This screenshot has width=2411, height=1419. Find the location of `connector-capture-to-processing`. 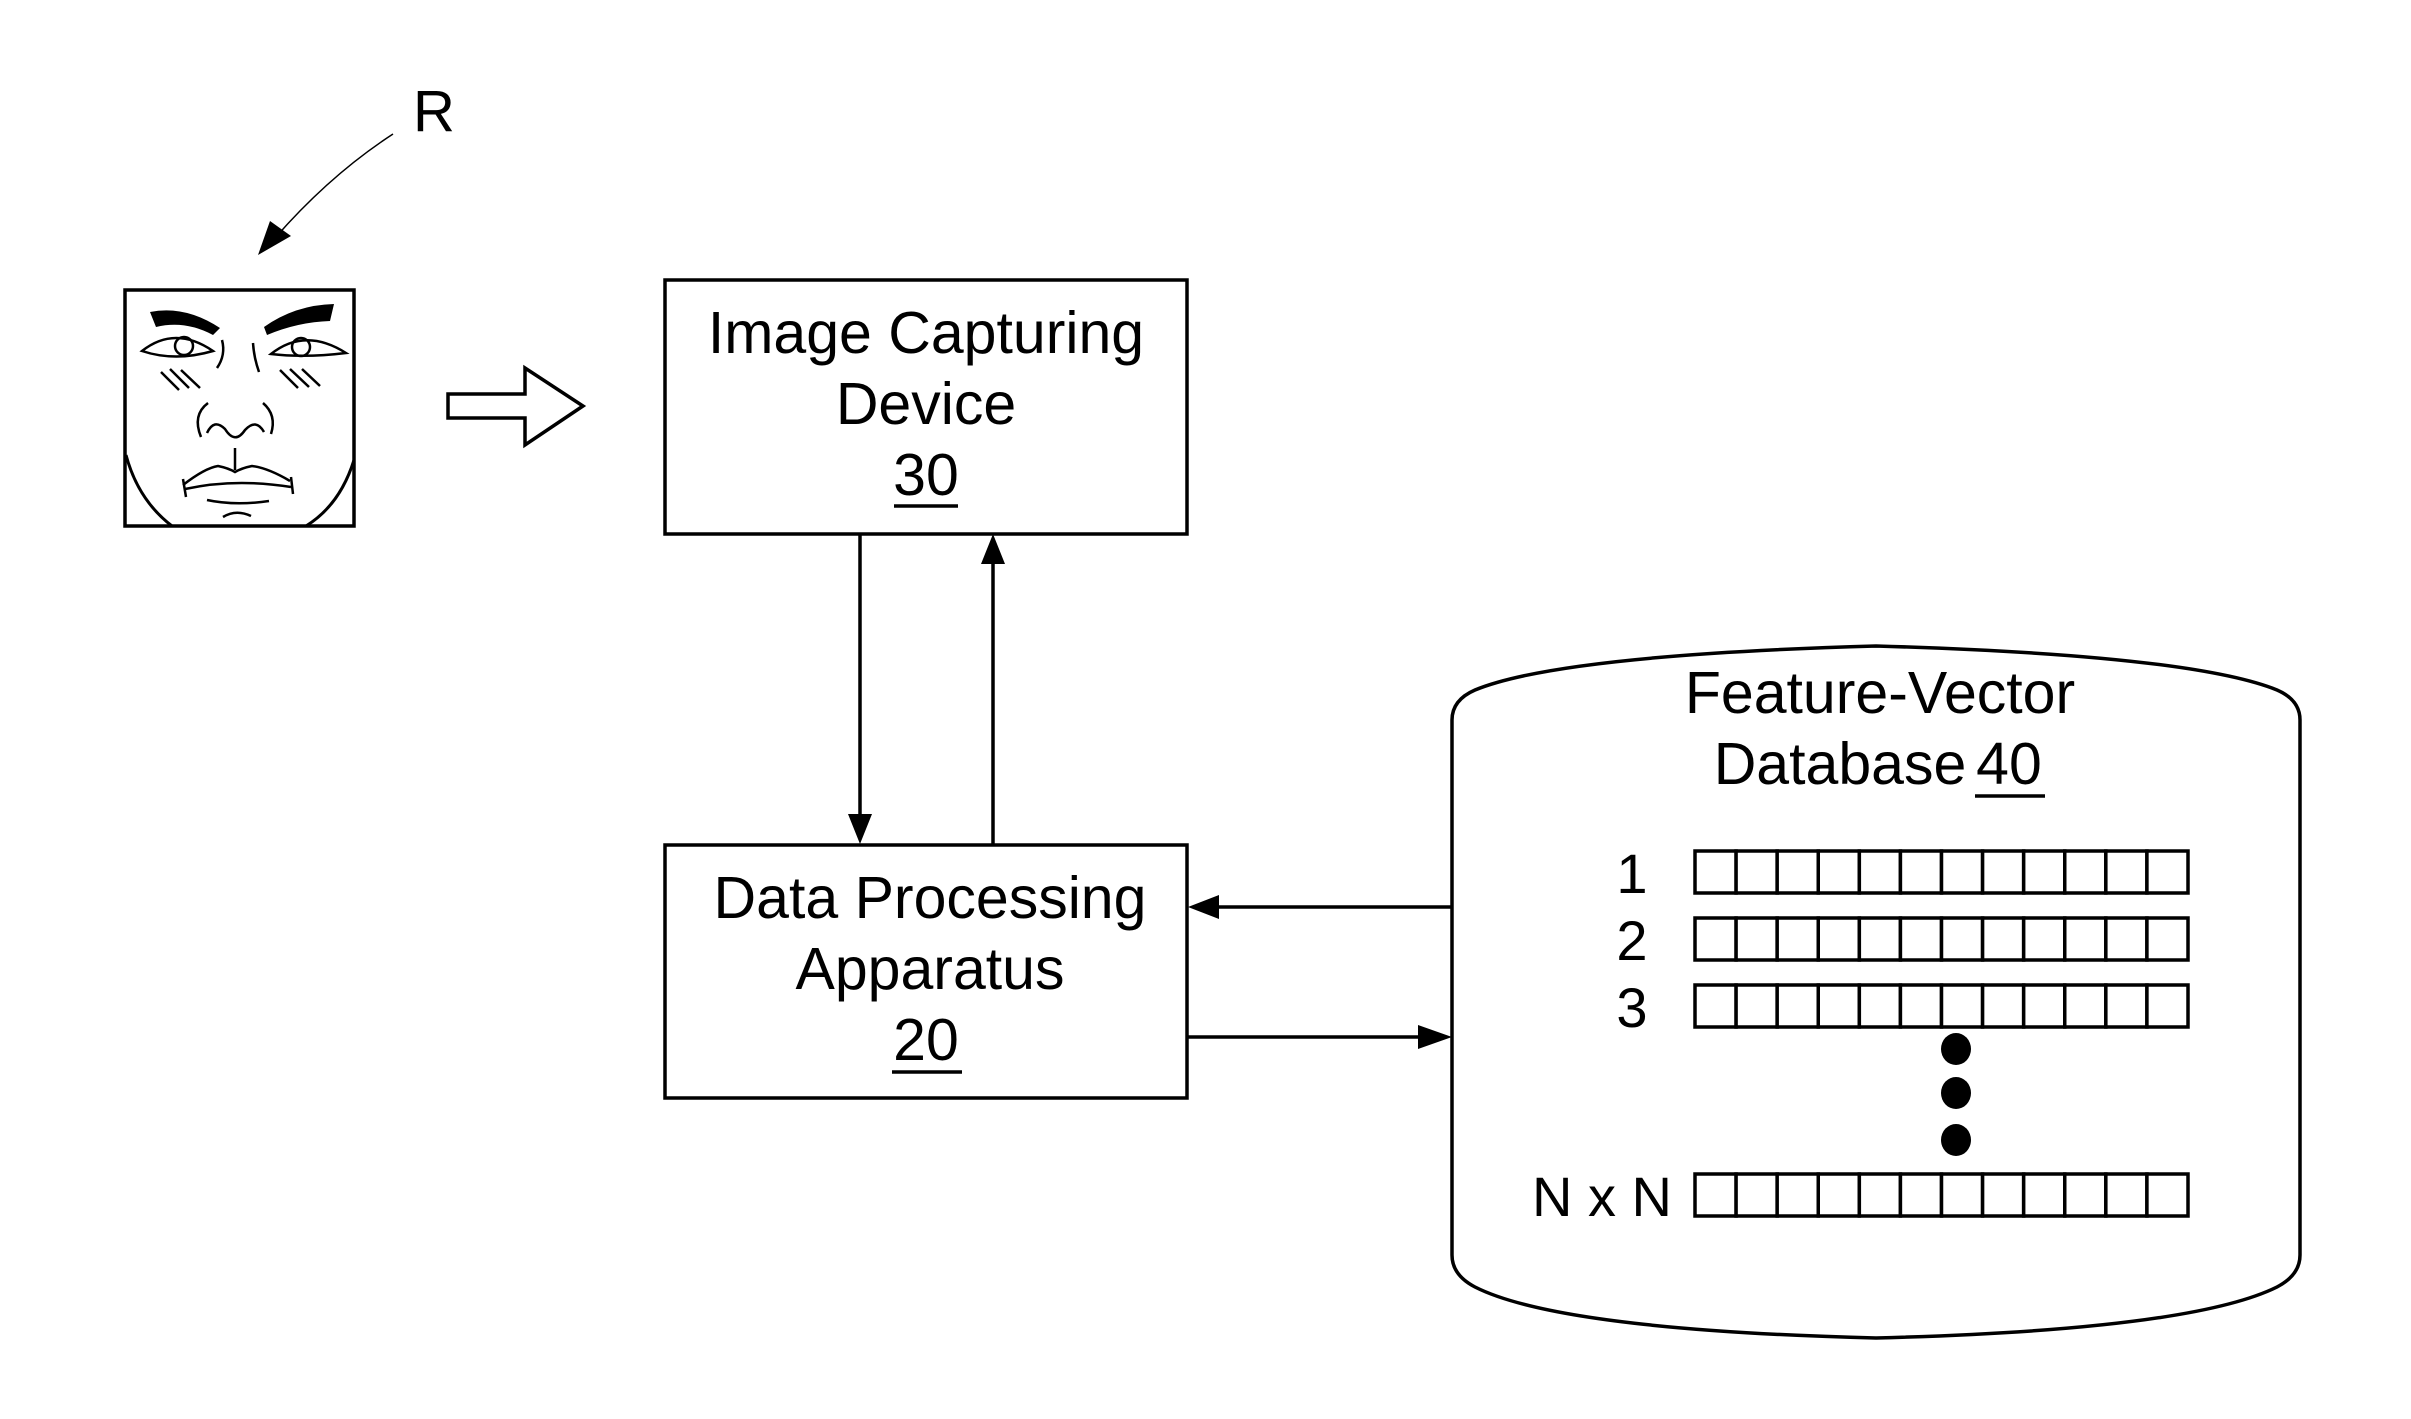

connector-capture-to-processing is located at coordinates (860, 689).